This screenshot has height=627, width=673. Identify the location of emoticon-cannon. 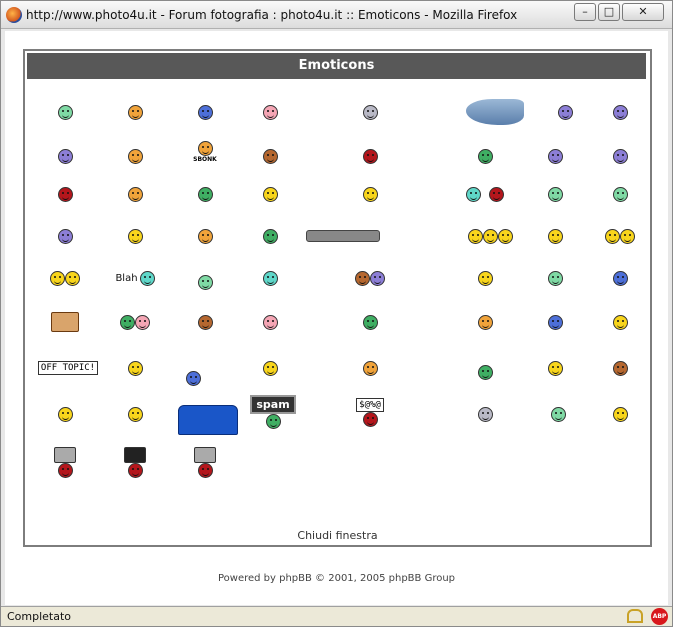
(343, 236).